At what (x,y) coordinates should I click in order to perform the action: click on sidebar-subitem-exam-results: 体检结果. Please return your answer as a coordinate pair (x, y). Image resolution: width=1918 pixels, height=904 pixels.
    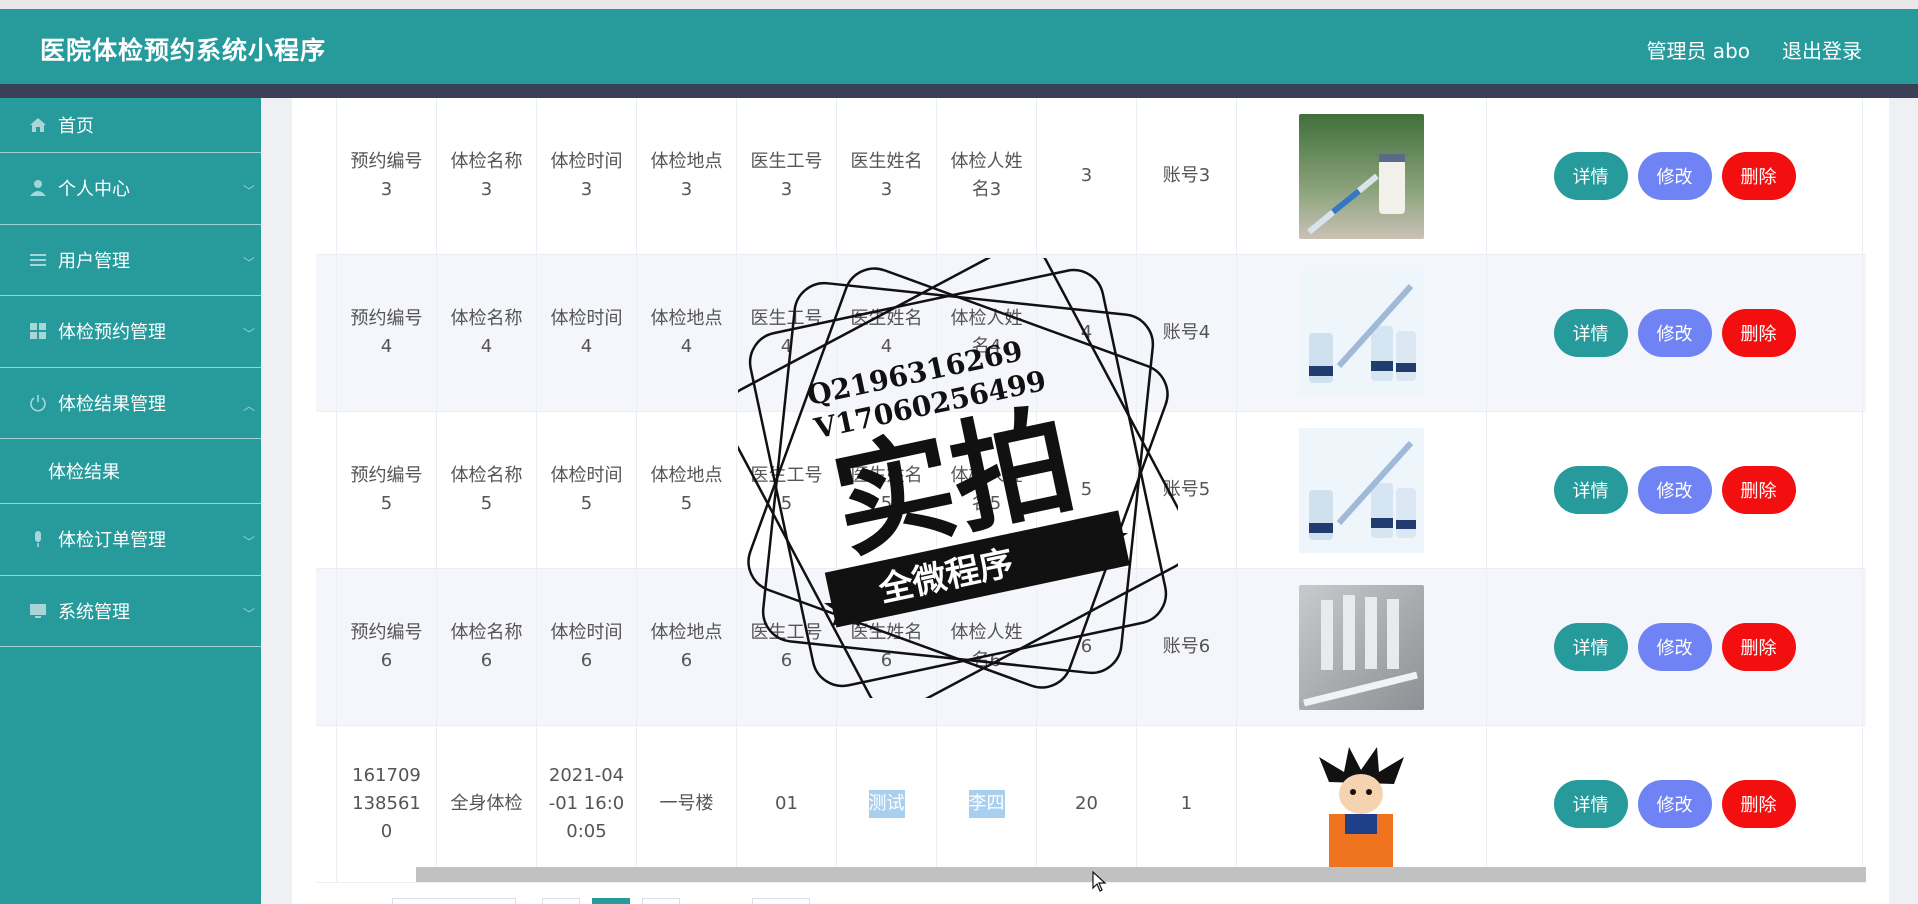
    Looking at the image, I should click on (130, 471).